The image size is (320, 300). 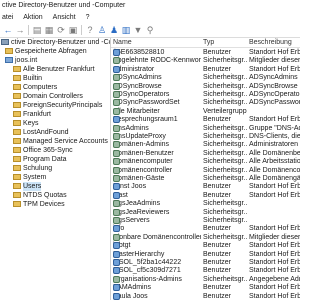 What do you see at coordinates (29, 177) in the screenshot?
I see `tree-item-system: System` at bounding box center [29, 177].